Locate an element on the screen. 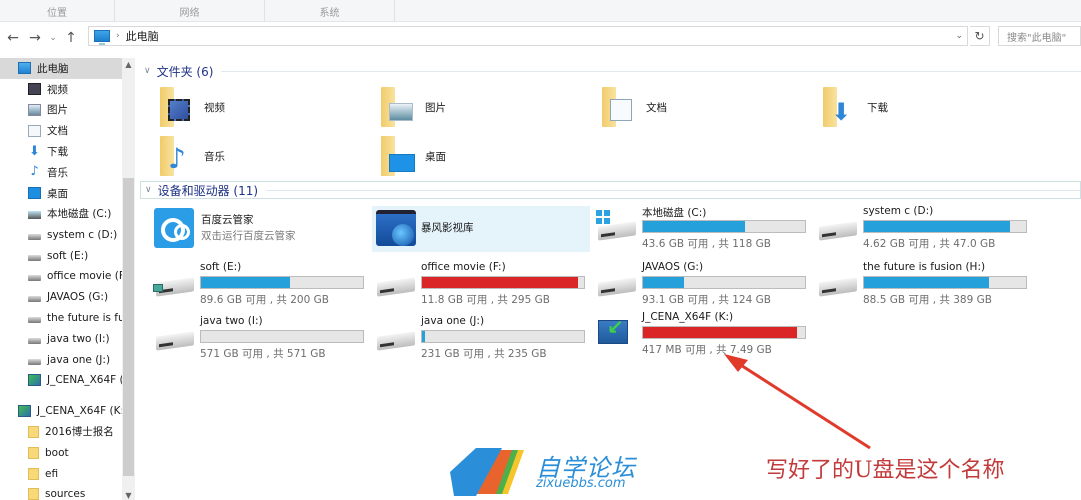 The image size is (1081, 500). drive-tile: java two (I:) 571 GB 可用 , 共 571 GB is located at coordinates (259, 339).